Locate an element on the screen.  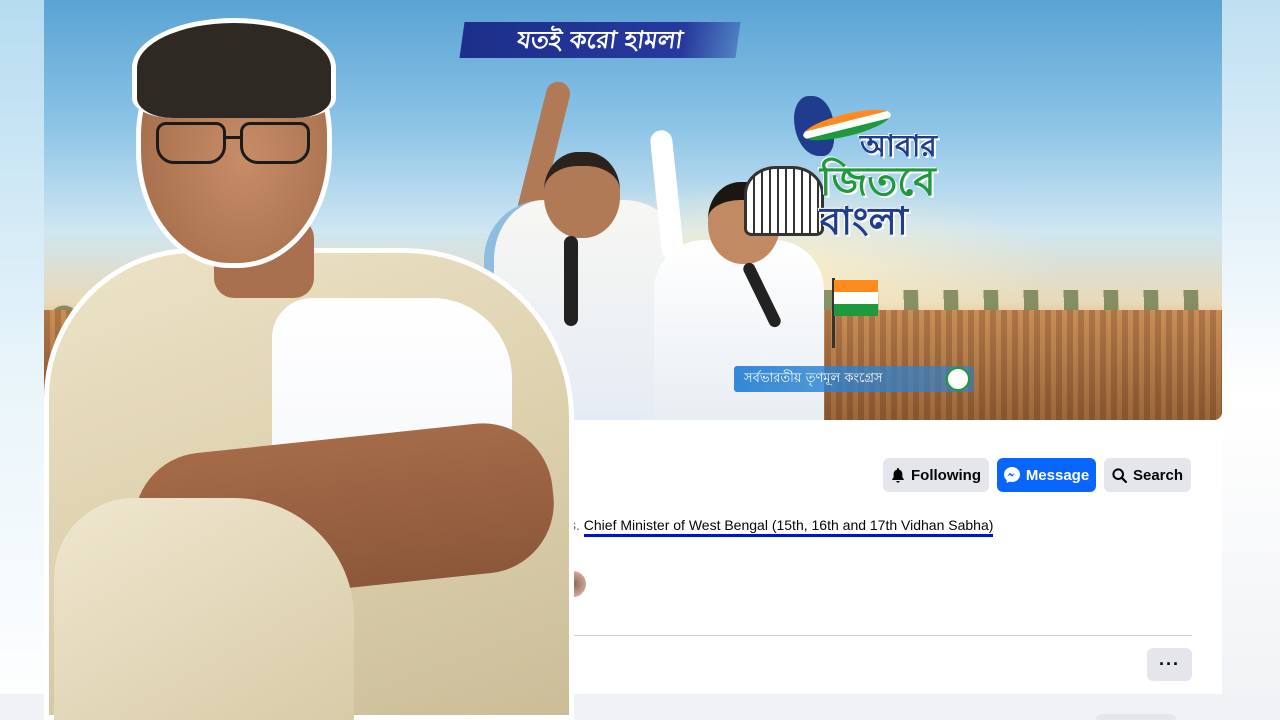
more-dots-icon: ··· is located at coordinates (1169, 664).